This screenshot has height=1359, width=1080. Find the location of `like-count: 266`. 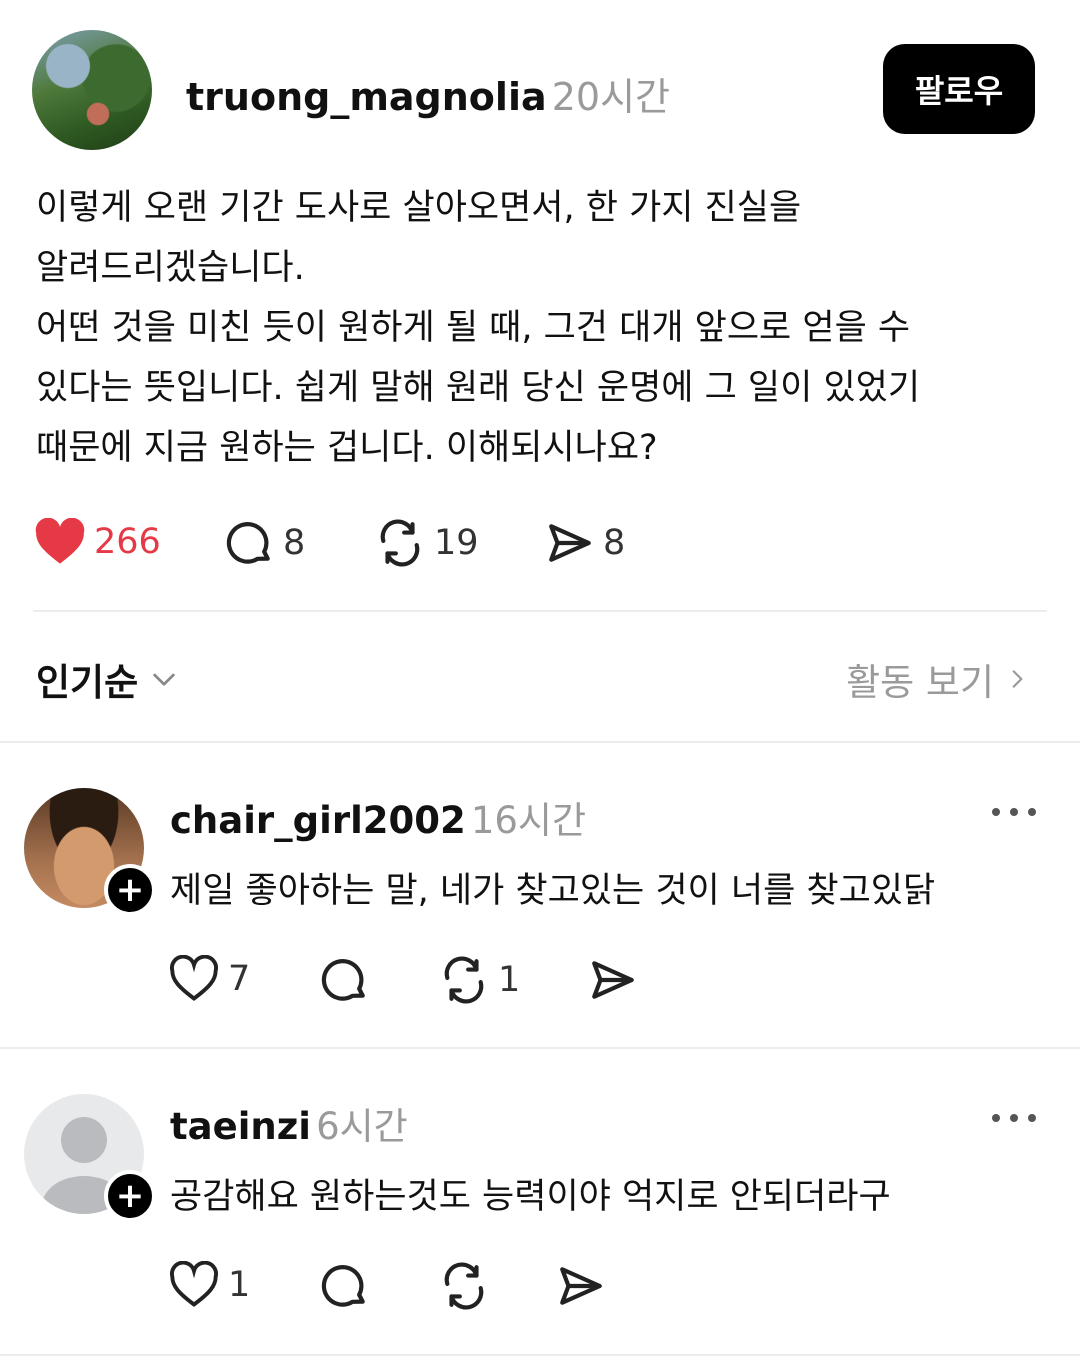

like-count: 266 is located at coordinates (127, 542).